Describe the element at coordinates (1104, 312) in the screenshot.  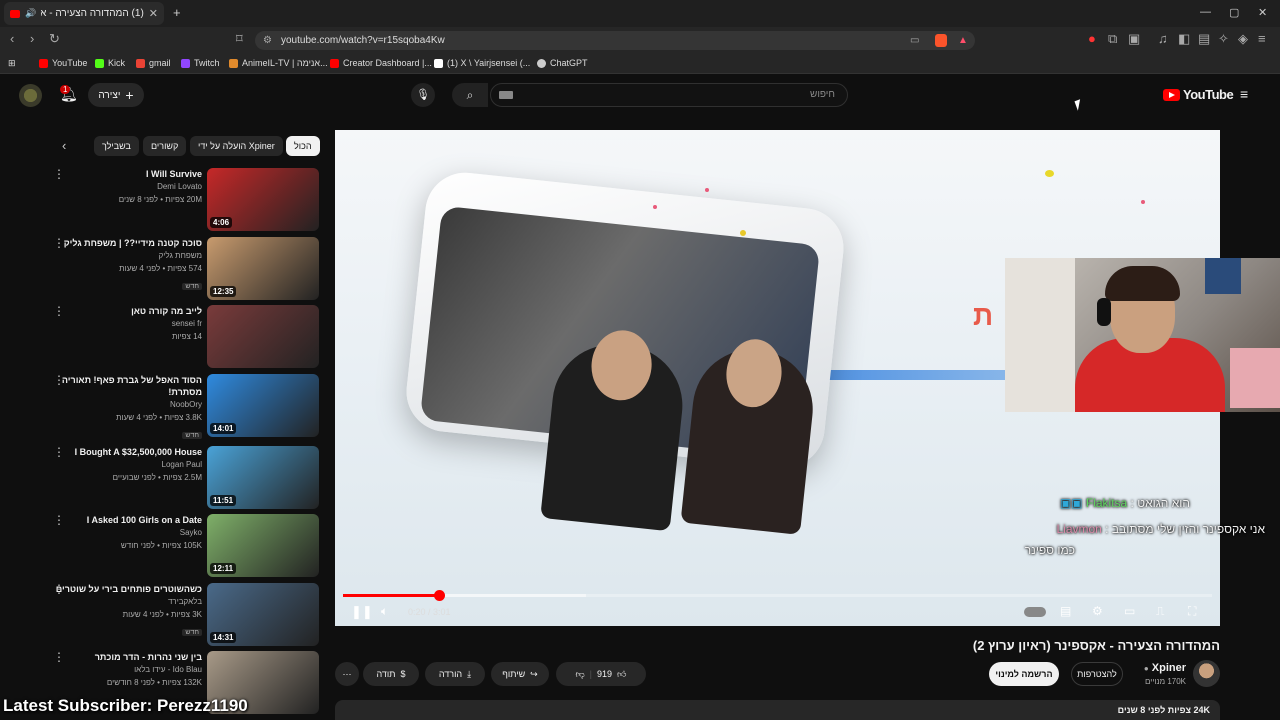
I see `webcam-headset` at that location.